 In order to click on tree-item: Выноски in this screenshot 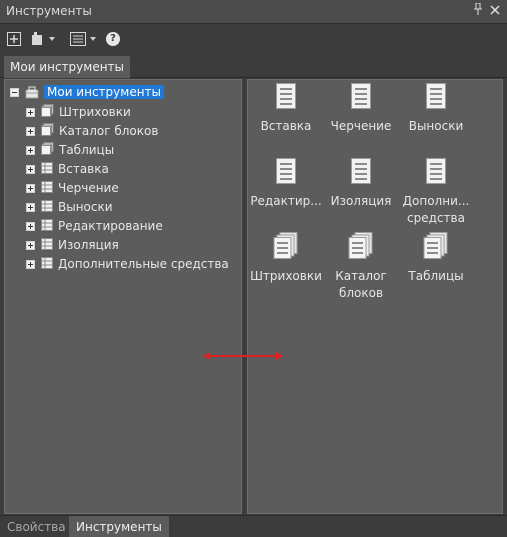, I will do `click(69, 207)`.